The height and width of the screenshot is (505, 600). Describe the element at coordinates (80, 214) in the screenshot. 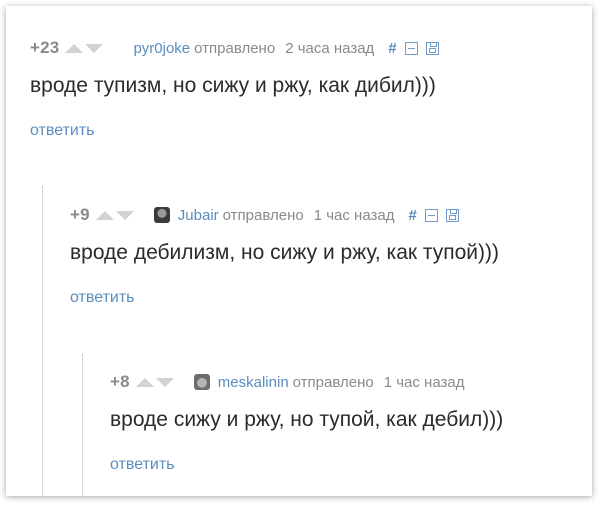

I see `comment-2-score: +9` at that location.